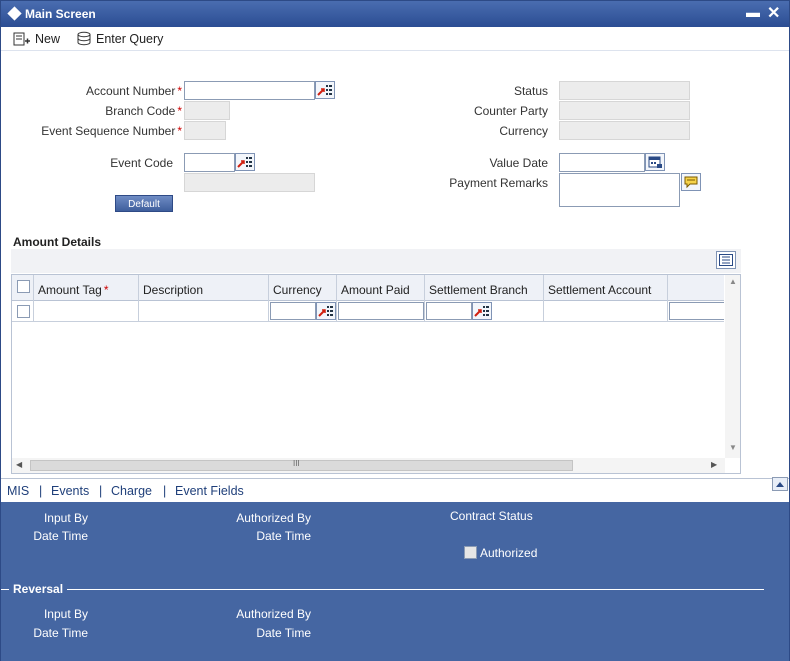  What do you see at coordinates (602, 162) in the screenshot?
I see `value-date-input` at bounding box center [602, 162].